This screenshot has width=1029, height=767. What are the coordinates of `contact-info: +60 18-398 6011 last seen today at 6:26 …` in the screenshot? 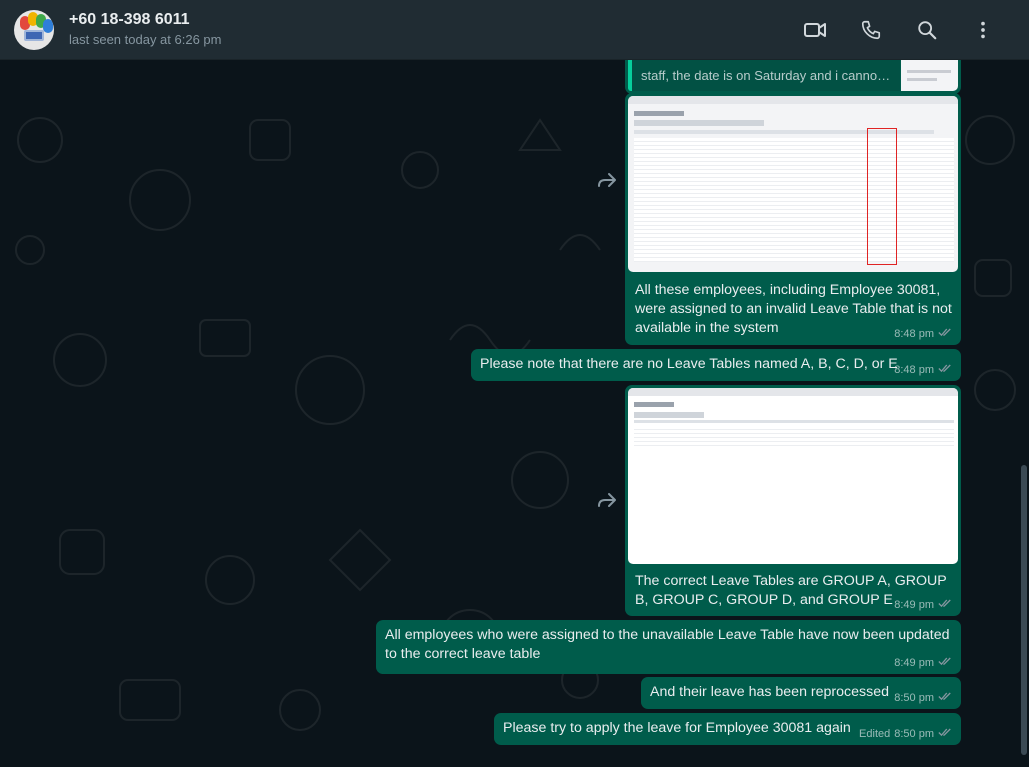 It's located at (145, 29).